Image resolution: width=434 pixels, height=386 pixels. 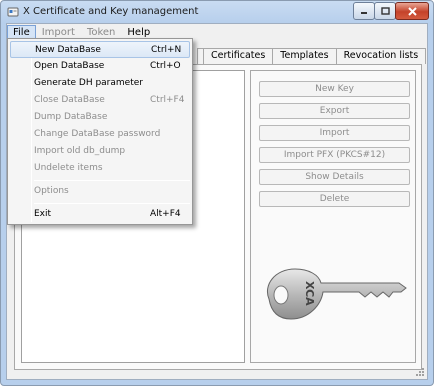 What do you see at coordinates (304, 56) in the screenshot?
I see `tab-templates: Templates` at bounding box center [304, 56].